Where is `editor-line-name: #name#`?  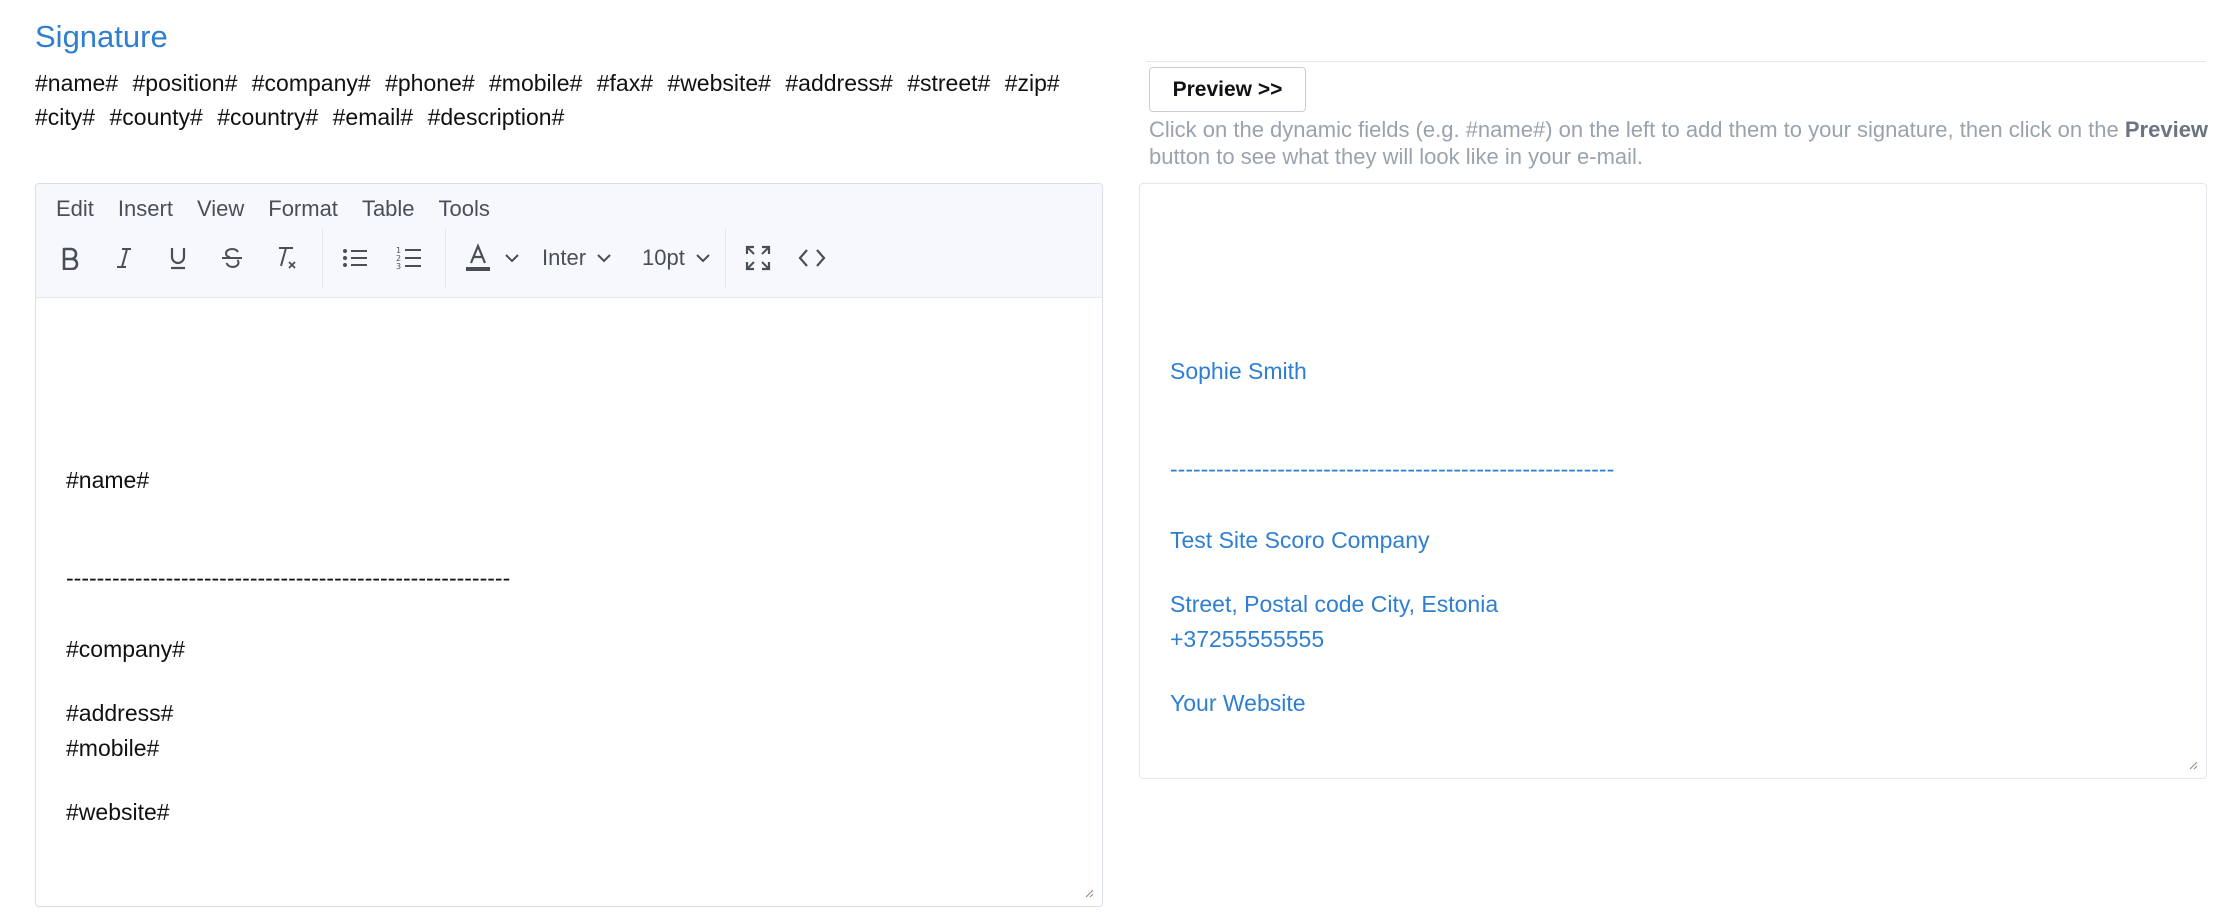 editor-line-name: #name# is located at coordinates (108, 480).